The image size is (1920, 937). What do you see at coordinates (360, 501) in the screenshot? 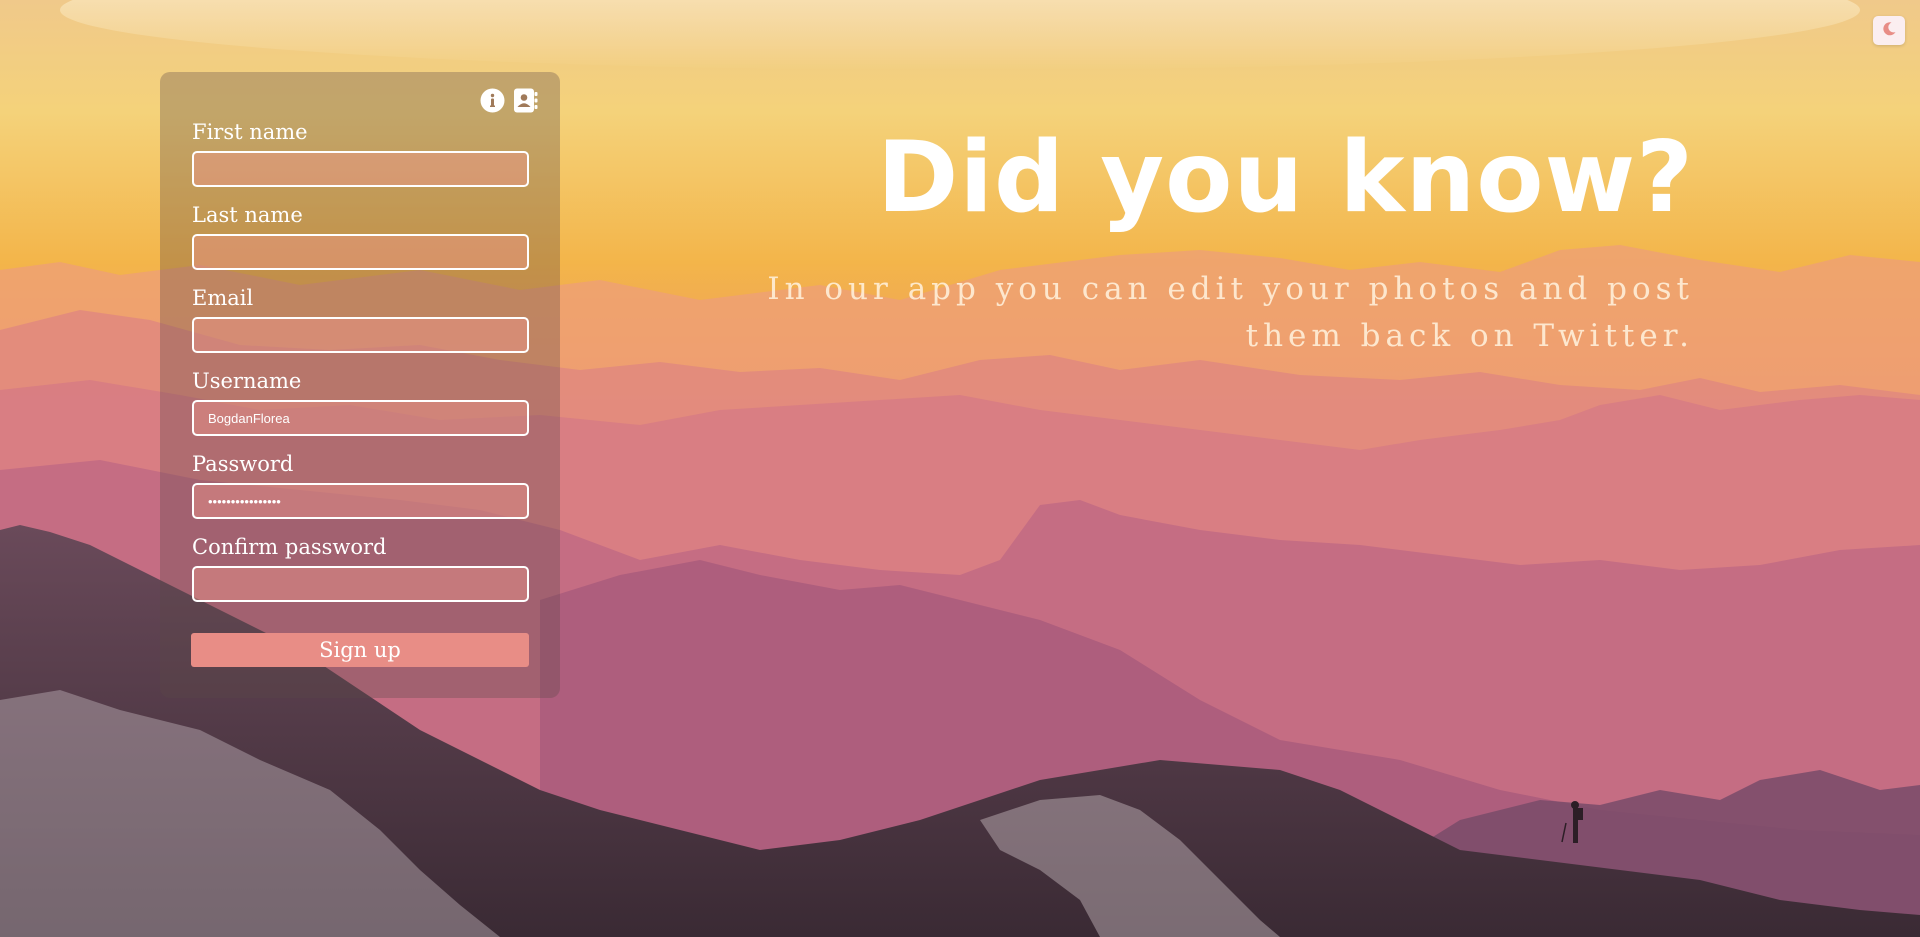
I see `password-input` at bounding box center [360, 501].